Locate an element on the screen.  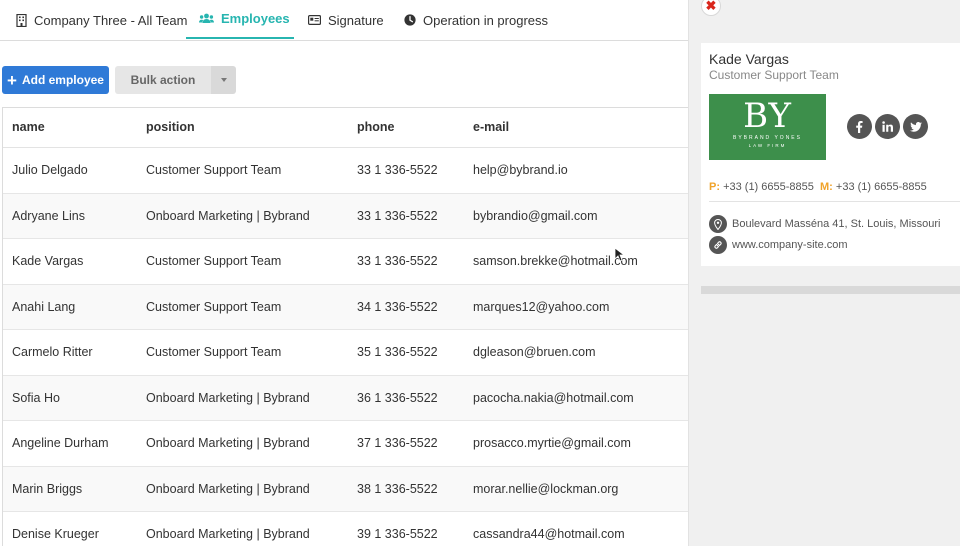
twitter-icon is located at coordinates (915, 126).